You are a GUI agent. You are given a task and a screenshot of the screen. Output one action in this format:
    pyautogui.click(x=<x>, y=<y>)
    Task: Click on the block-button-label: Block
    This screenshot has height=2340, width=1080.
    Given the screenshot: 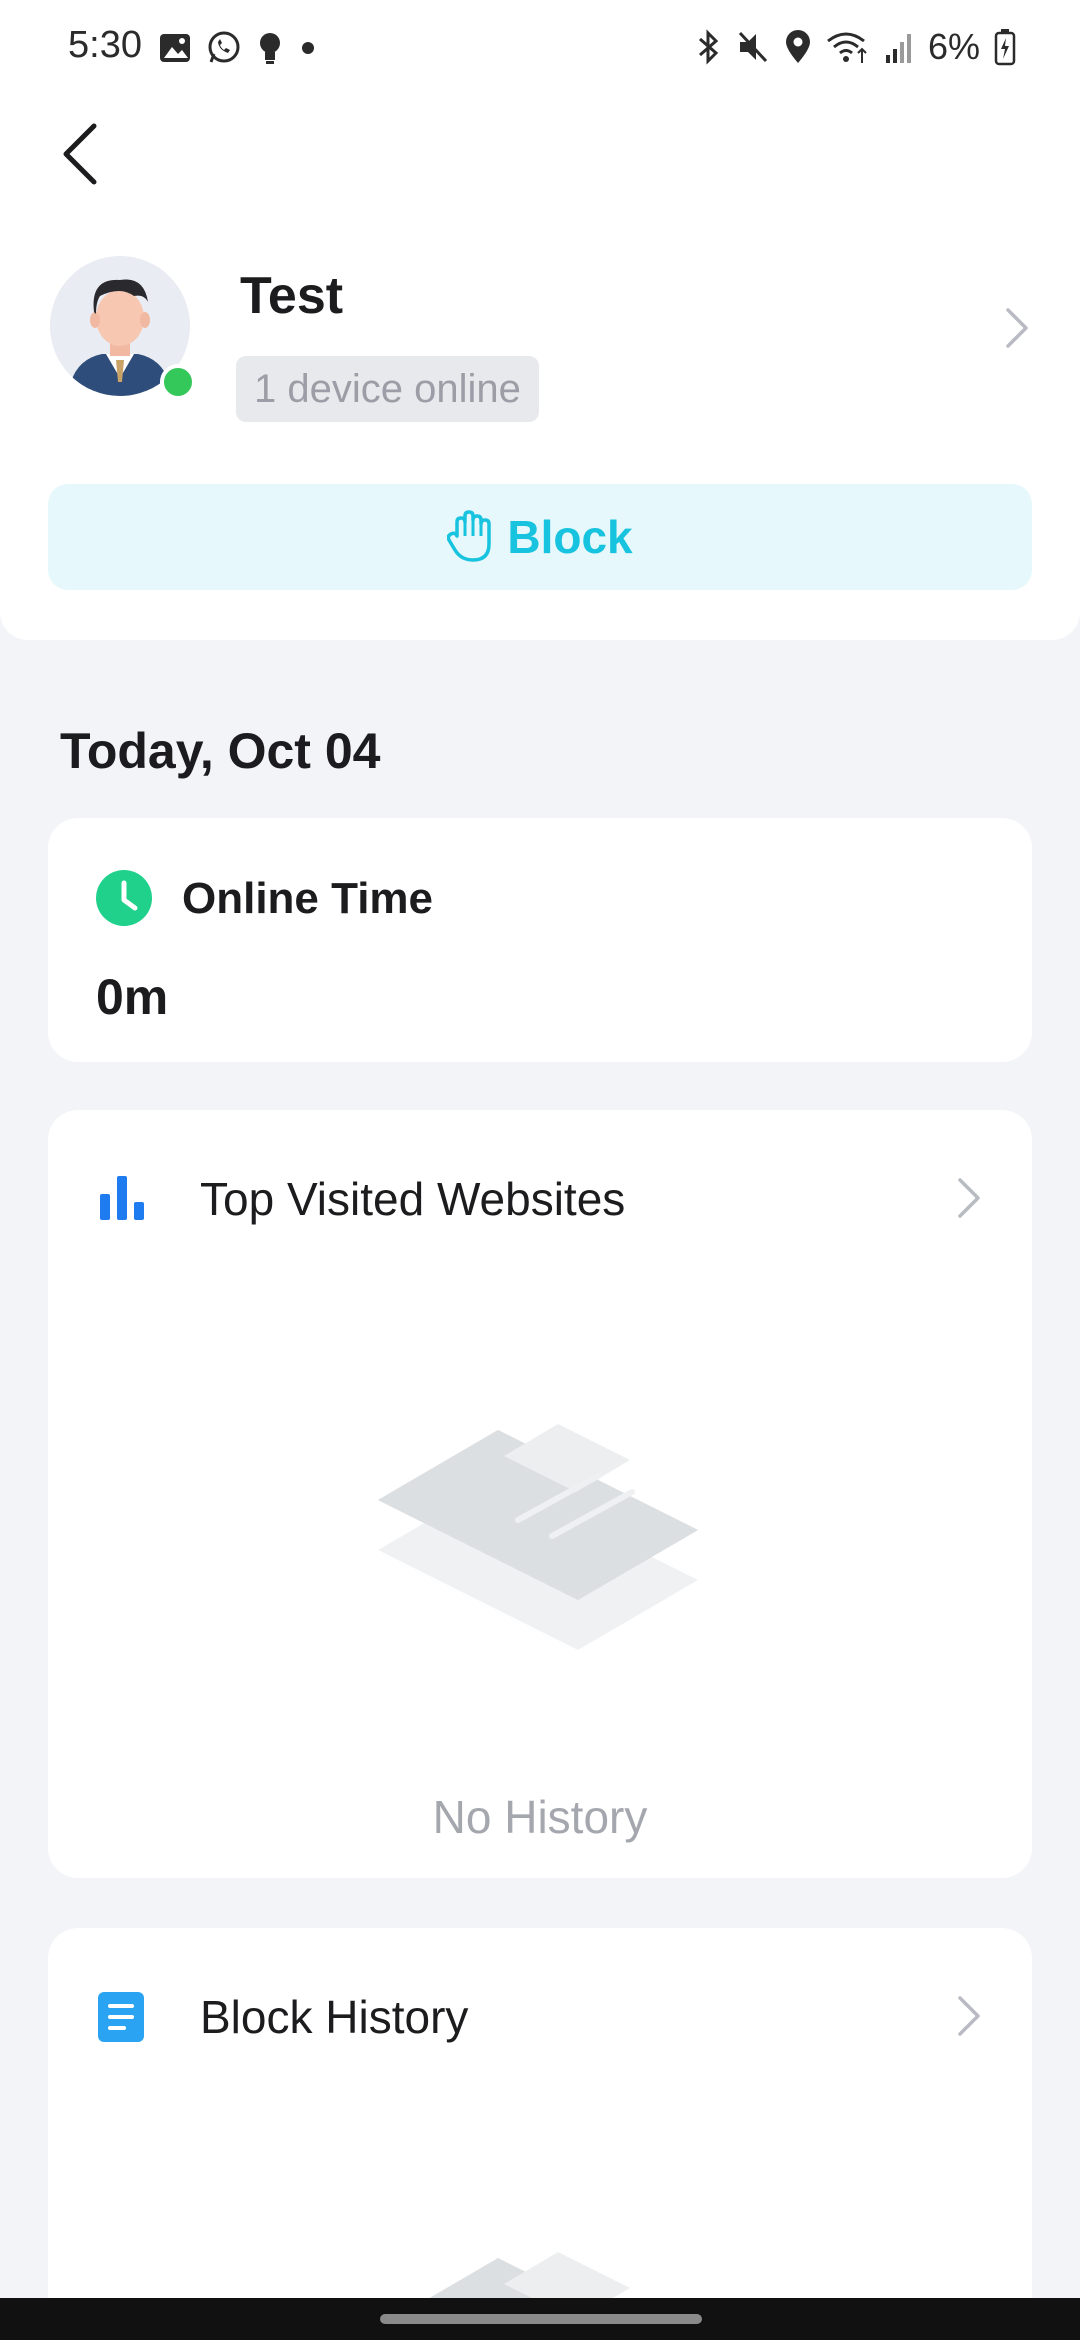 What is the action you would take?
    pyautogui.click(x=570, y=537)
    